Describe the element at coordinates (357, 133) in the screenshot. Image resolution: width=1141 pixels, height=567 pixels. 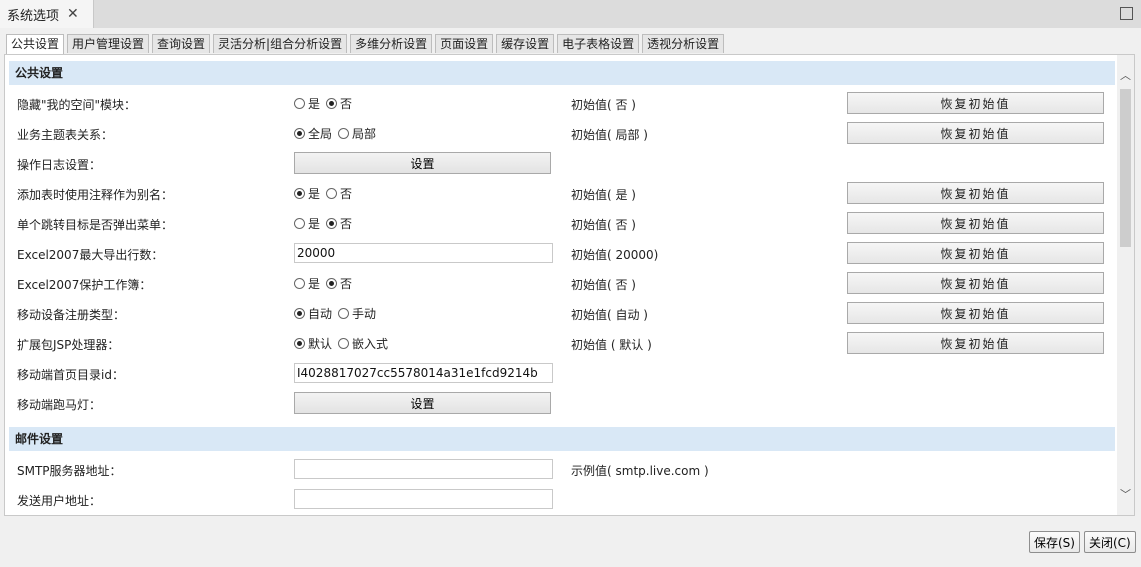
I see `subject-relation-local-radio: 局部` at that location.